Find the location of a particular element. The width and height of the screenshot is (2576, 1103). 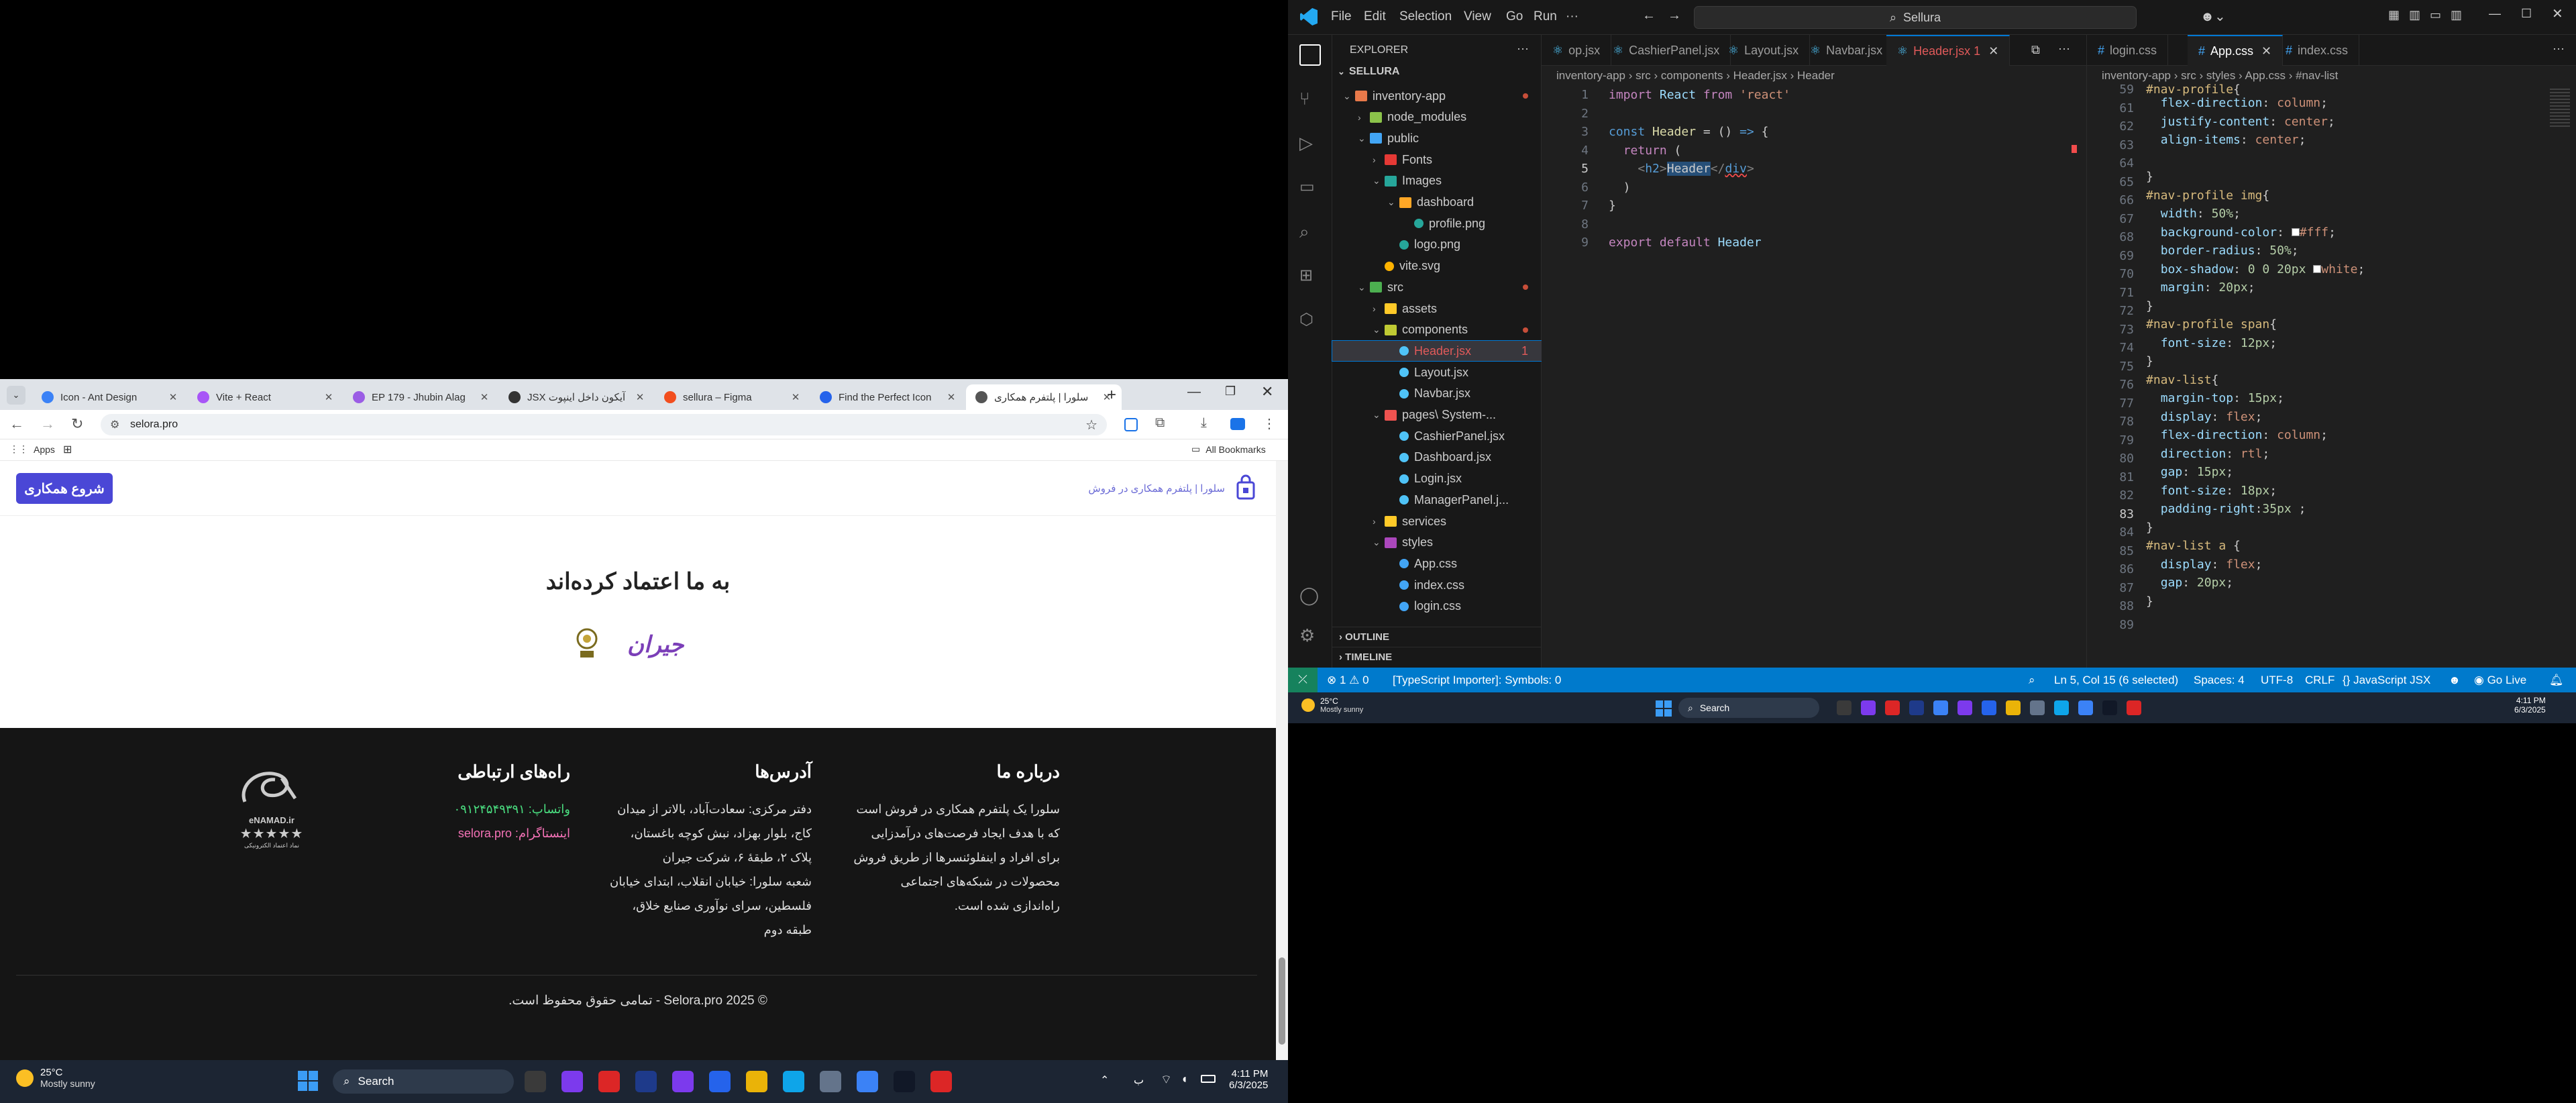

notifications-bell-icon: 🔔︎ is located at coordinates (2556, 681).